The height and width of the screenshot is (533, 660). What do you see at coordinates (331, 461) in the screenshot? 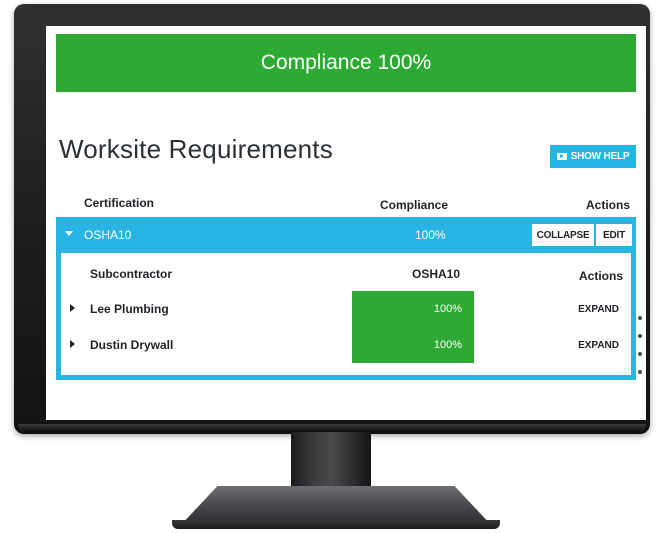
I see `monitor-neck` at bounding box center [331, 461].